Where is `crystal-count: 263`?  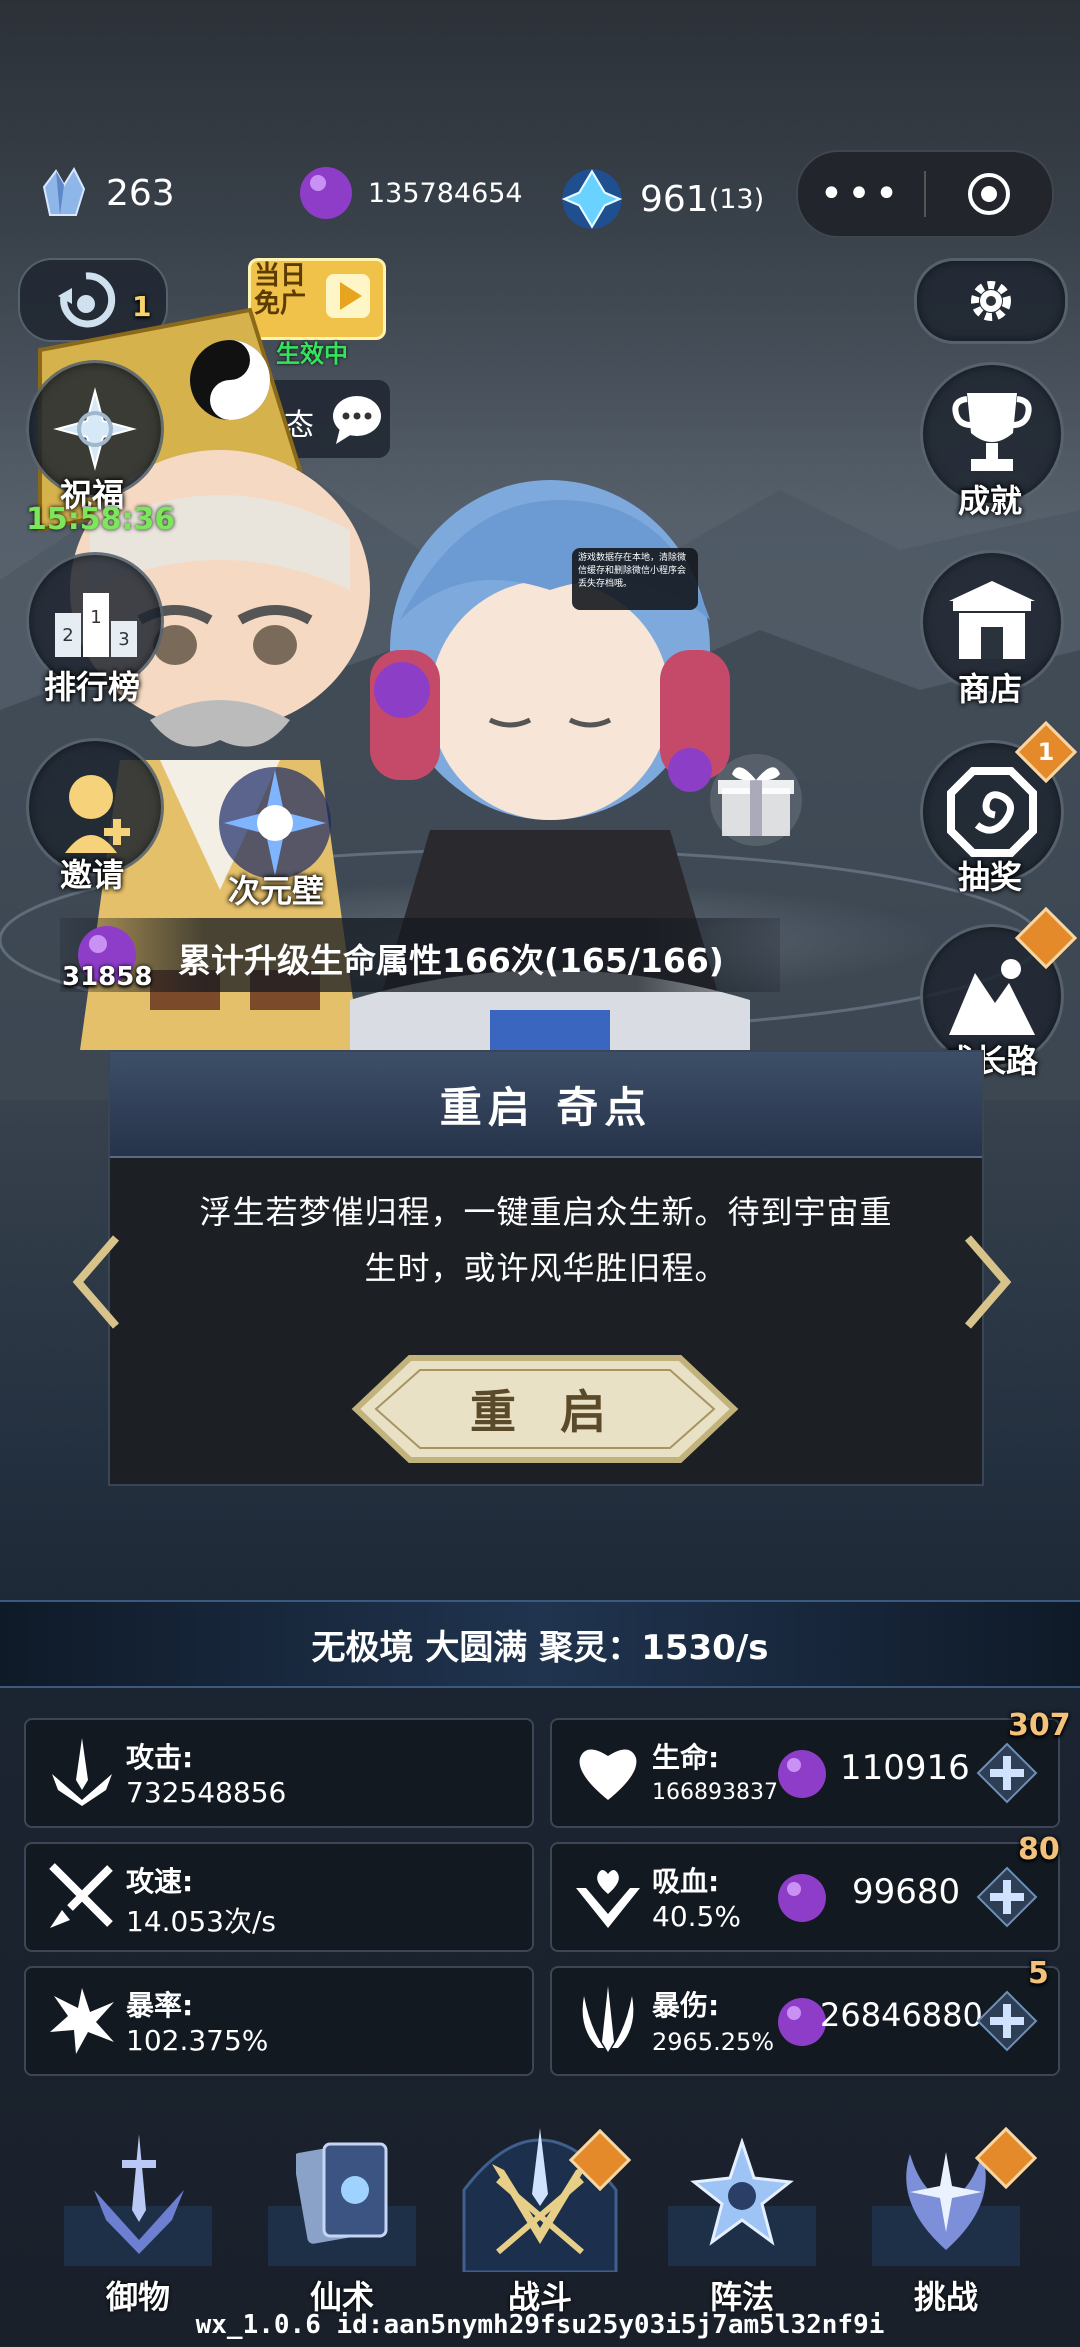 crystal-count: 263 is located at coordinates (140, 193).